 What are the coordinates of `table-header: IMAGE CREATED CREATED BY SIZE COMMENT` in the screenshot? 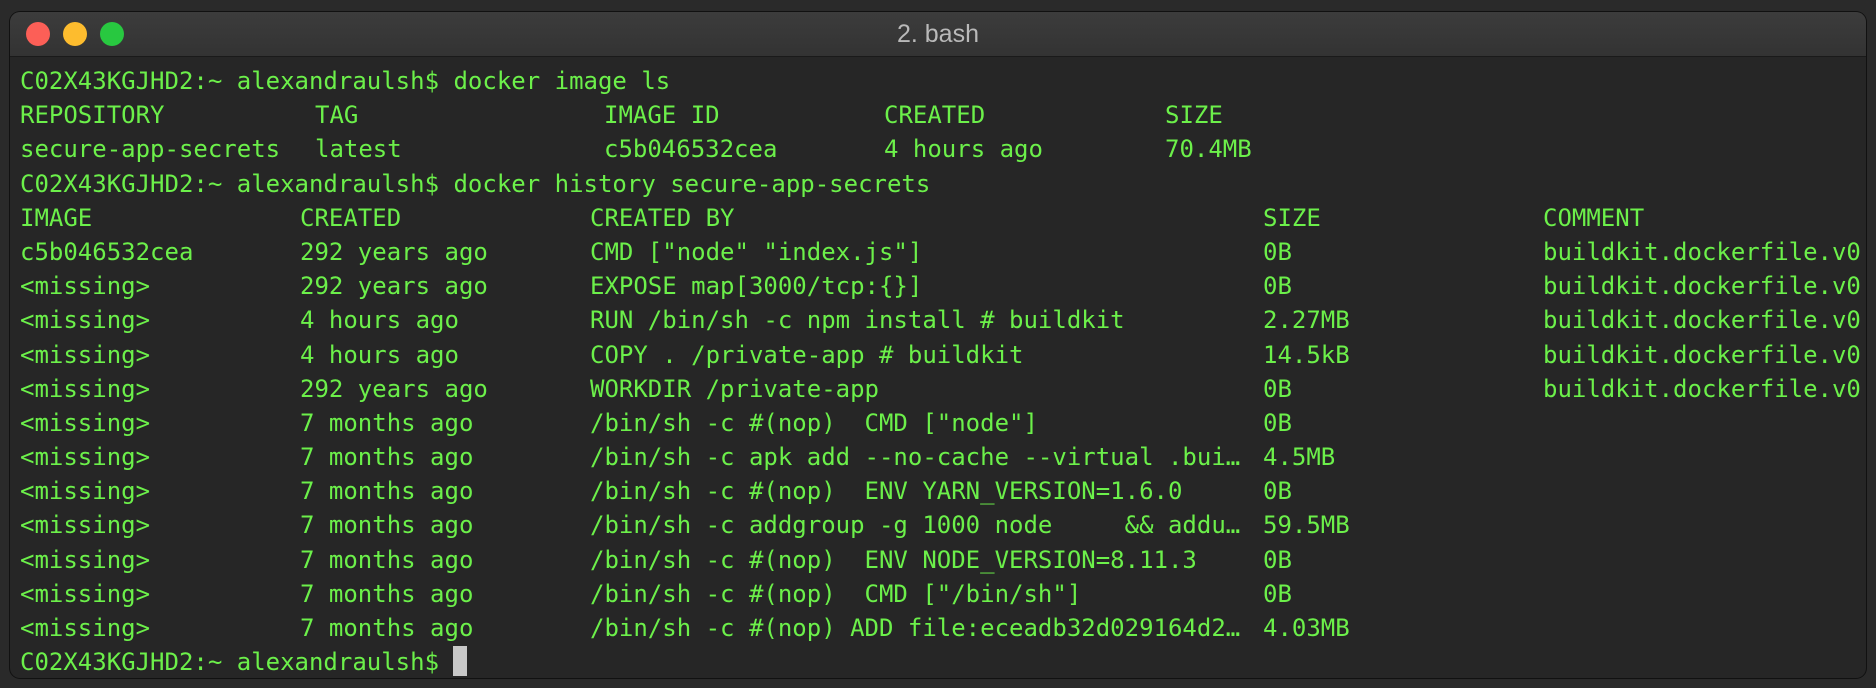 It's located at (943, 218).